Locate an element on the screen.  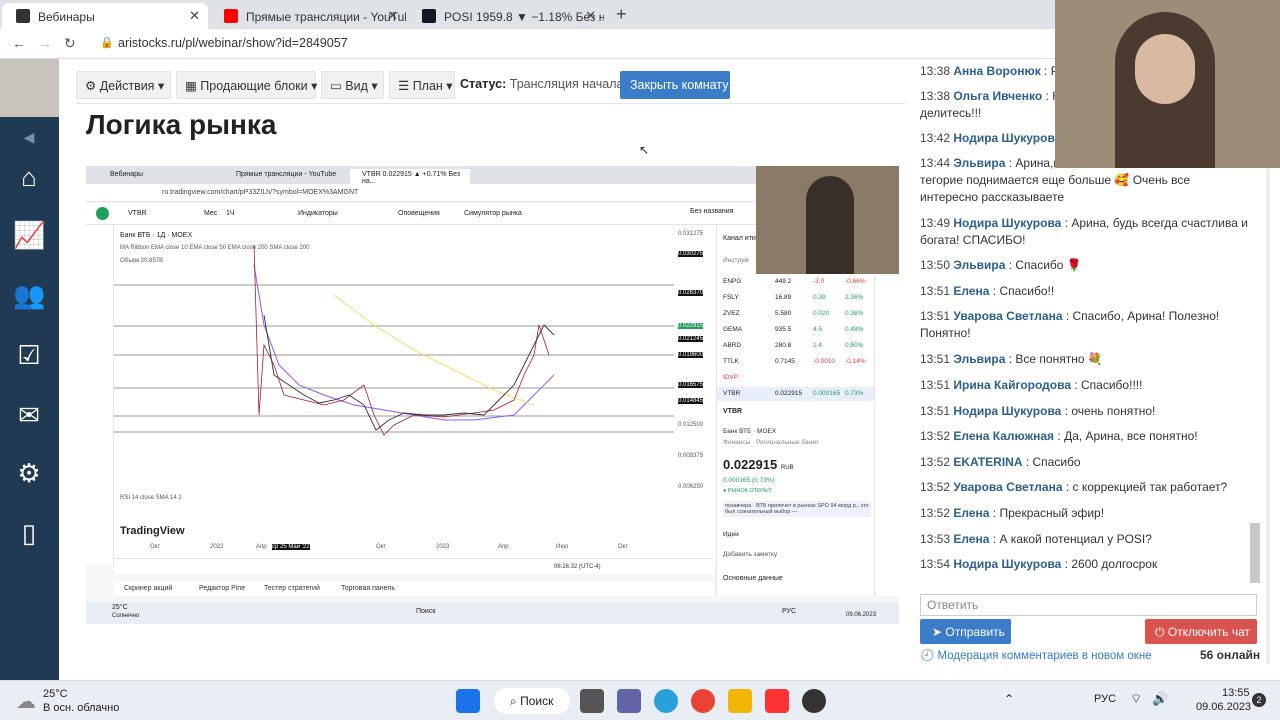
send-button: ➤ Отправить is located at coordinates (965, 631).